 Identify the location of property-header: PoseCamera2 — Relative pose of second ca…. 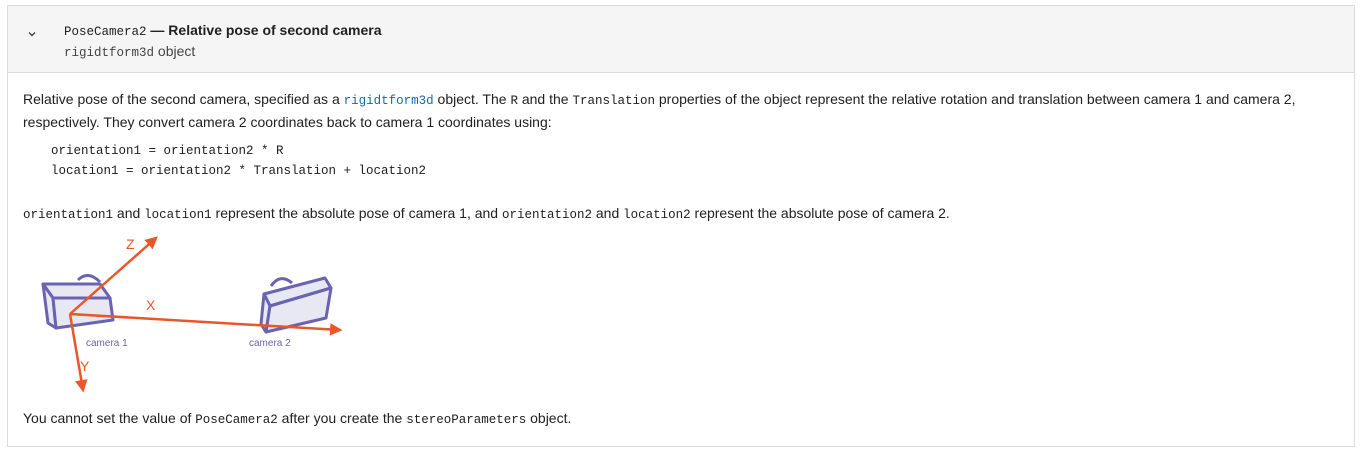
(681, 39).